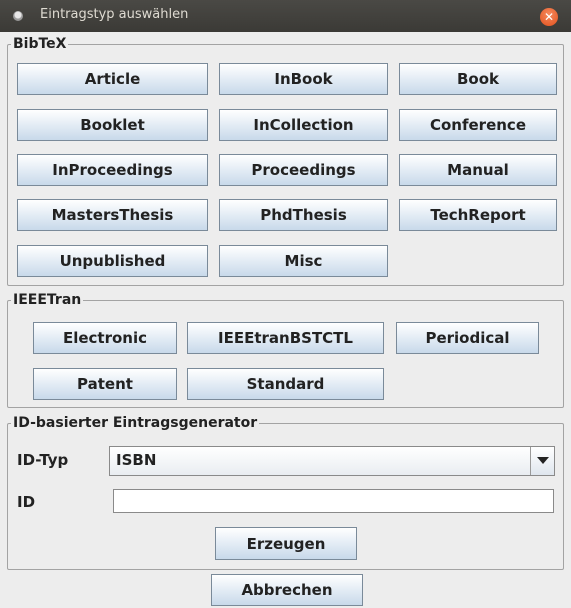 The height and width of the screenshot is (608, 571). I want to click on standard-button: Standard, so click(285, 384).